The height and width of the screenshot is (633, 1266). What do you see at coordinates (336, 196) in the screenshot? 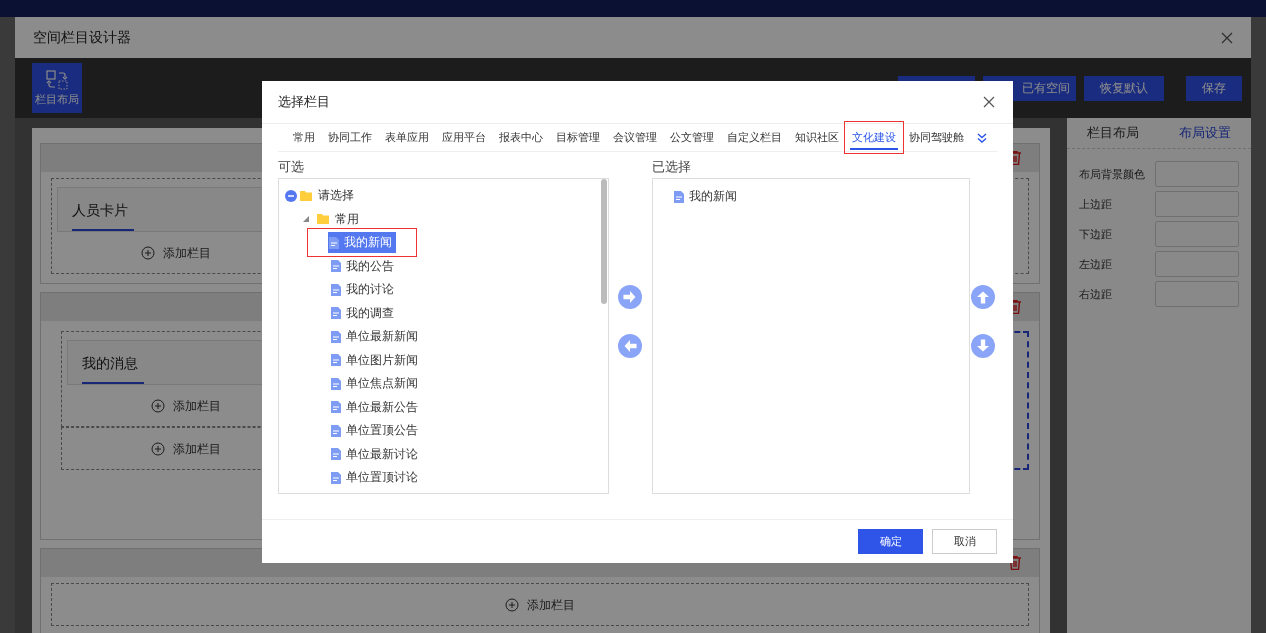
I see `tree-folder-label: 请选择` at bounding box center [336, 196].